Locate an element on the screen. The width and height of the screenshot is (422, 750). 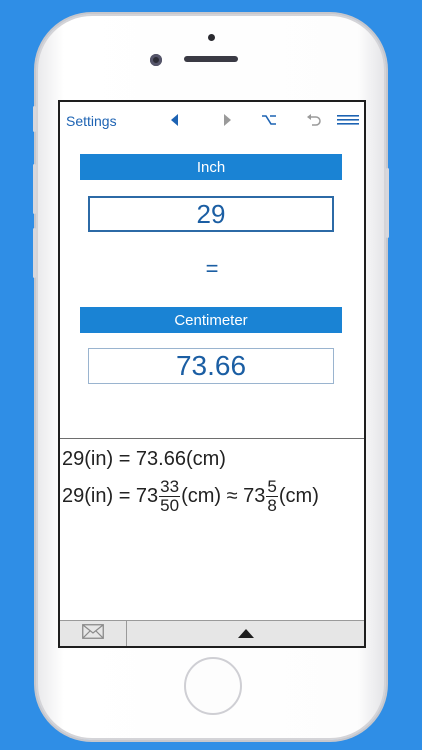
expand-button is located at coordinates (245, 633).